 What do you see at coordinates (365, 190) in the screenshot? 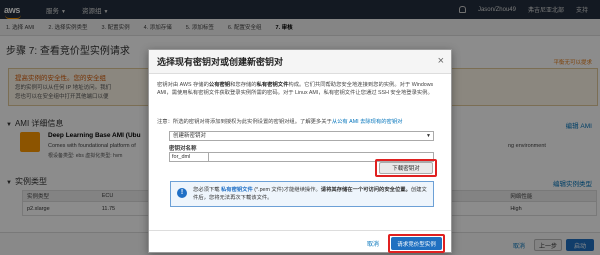
I see `info-bold-2: 请将其存储在一个可访问的安全位置。` at bounding box center [365, 190].